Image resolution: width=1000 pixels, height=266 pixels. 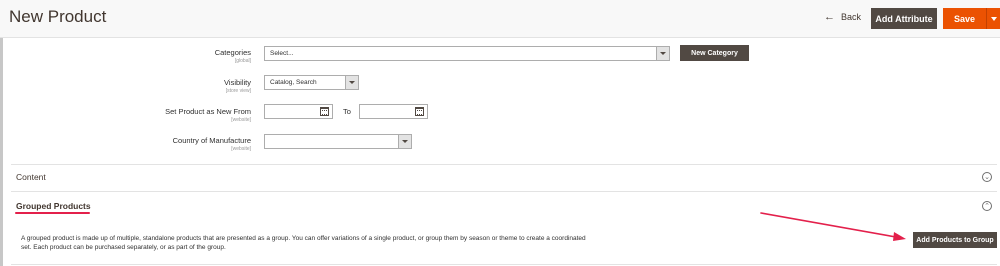 I want to click on new-category-button: New Category, so click(x=714, y=53).